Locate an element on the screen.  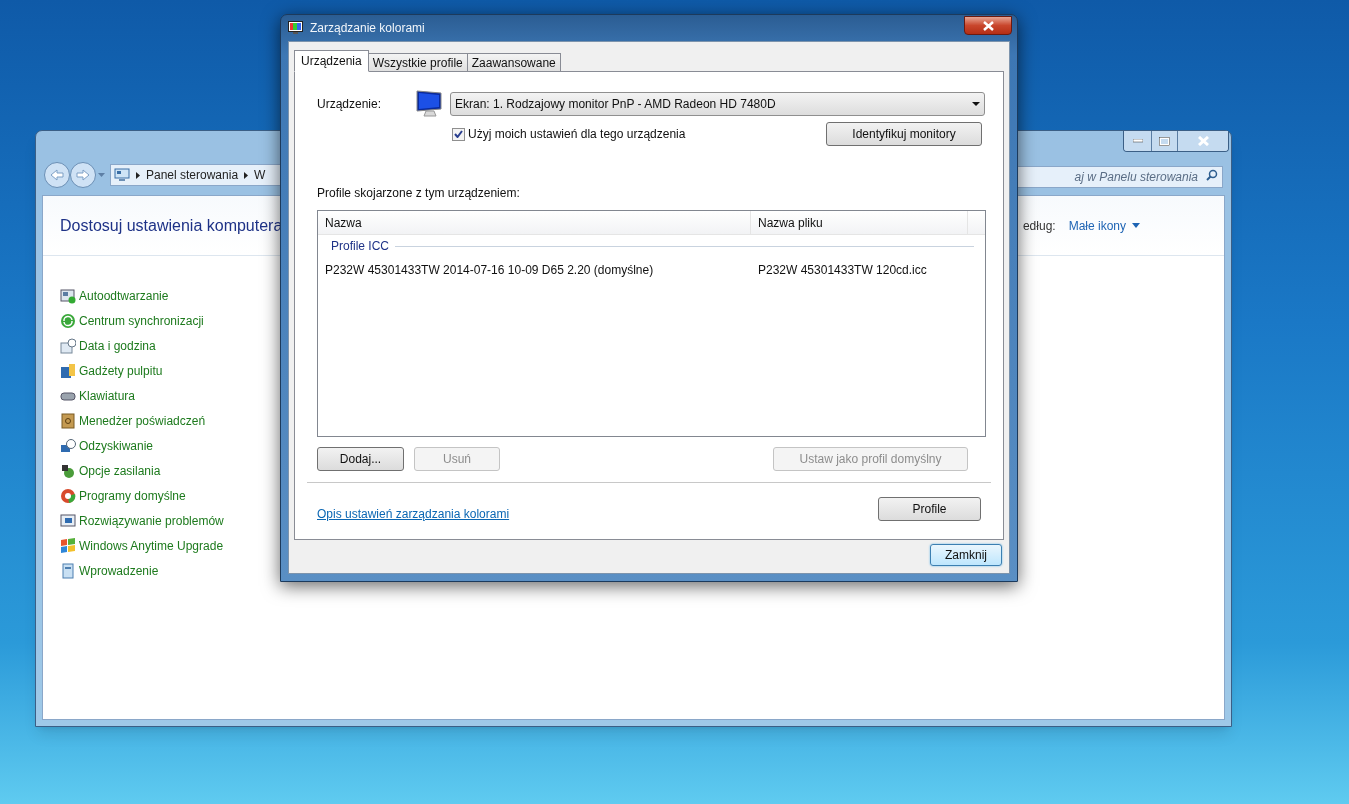
minimize-icon is located at coordinates (1137, 141).